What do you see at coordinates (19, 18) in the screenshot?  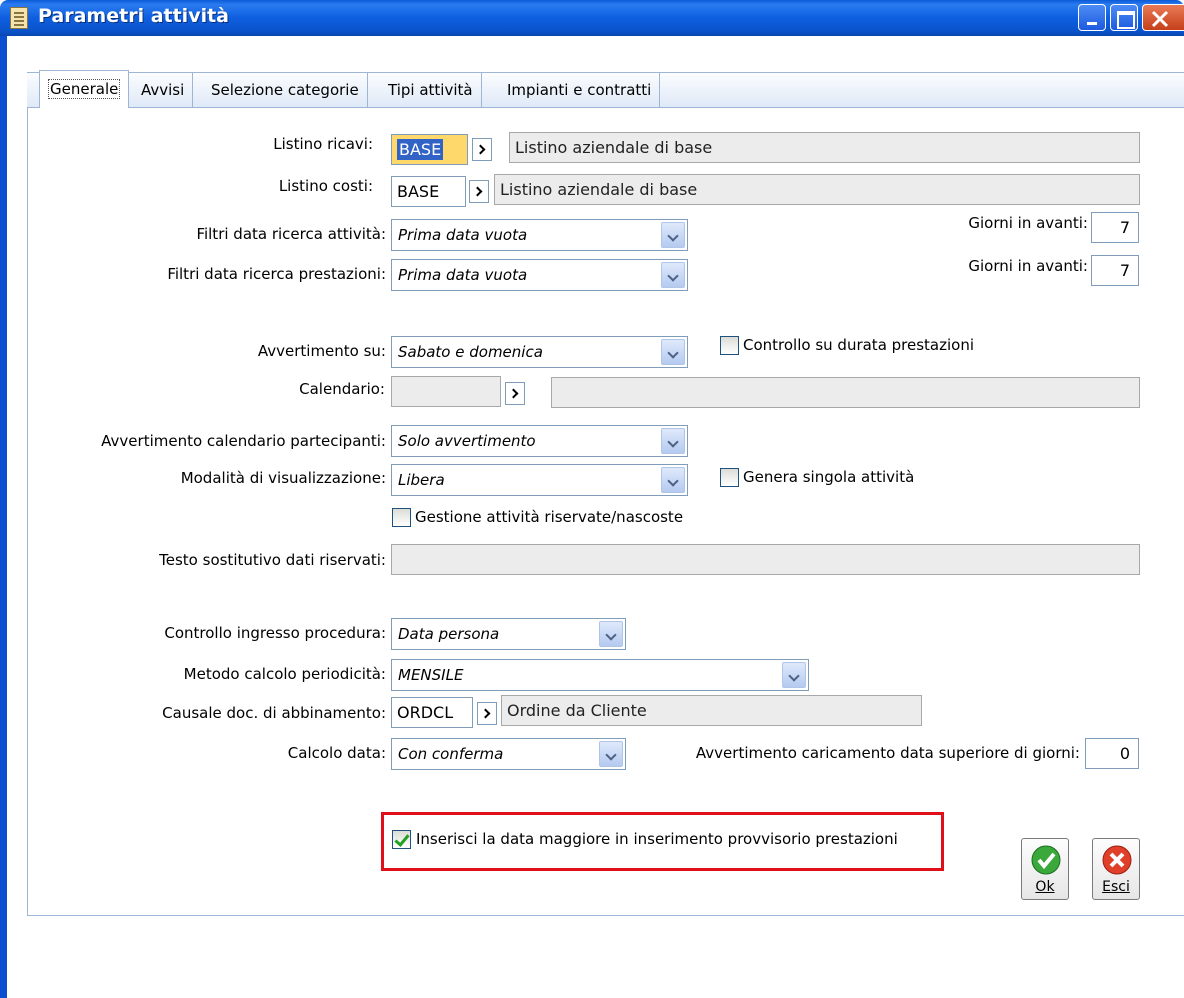 I see `form-icon` at bounding box center [19, 18].